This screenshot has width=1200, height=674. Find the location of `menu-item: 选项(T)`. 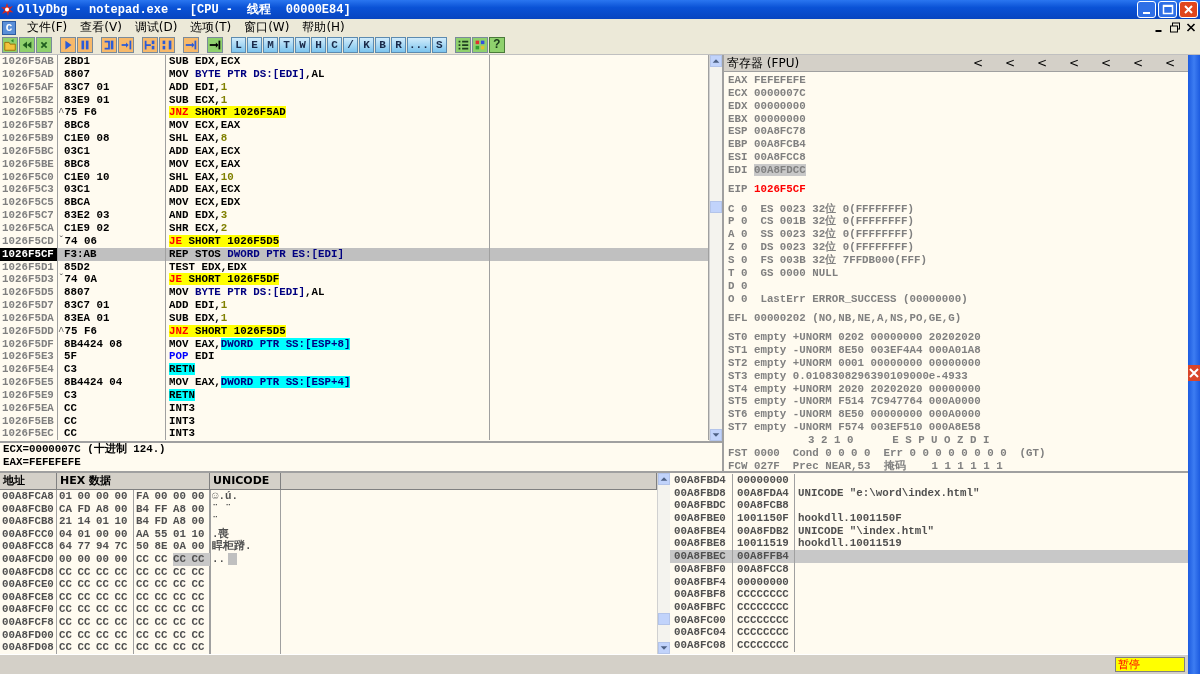

menu-item: 选项(T) is located at coordinates (212, 27).